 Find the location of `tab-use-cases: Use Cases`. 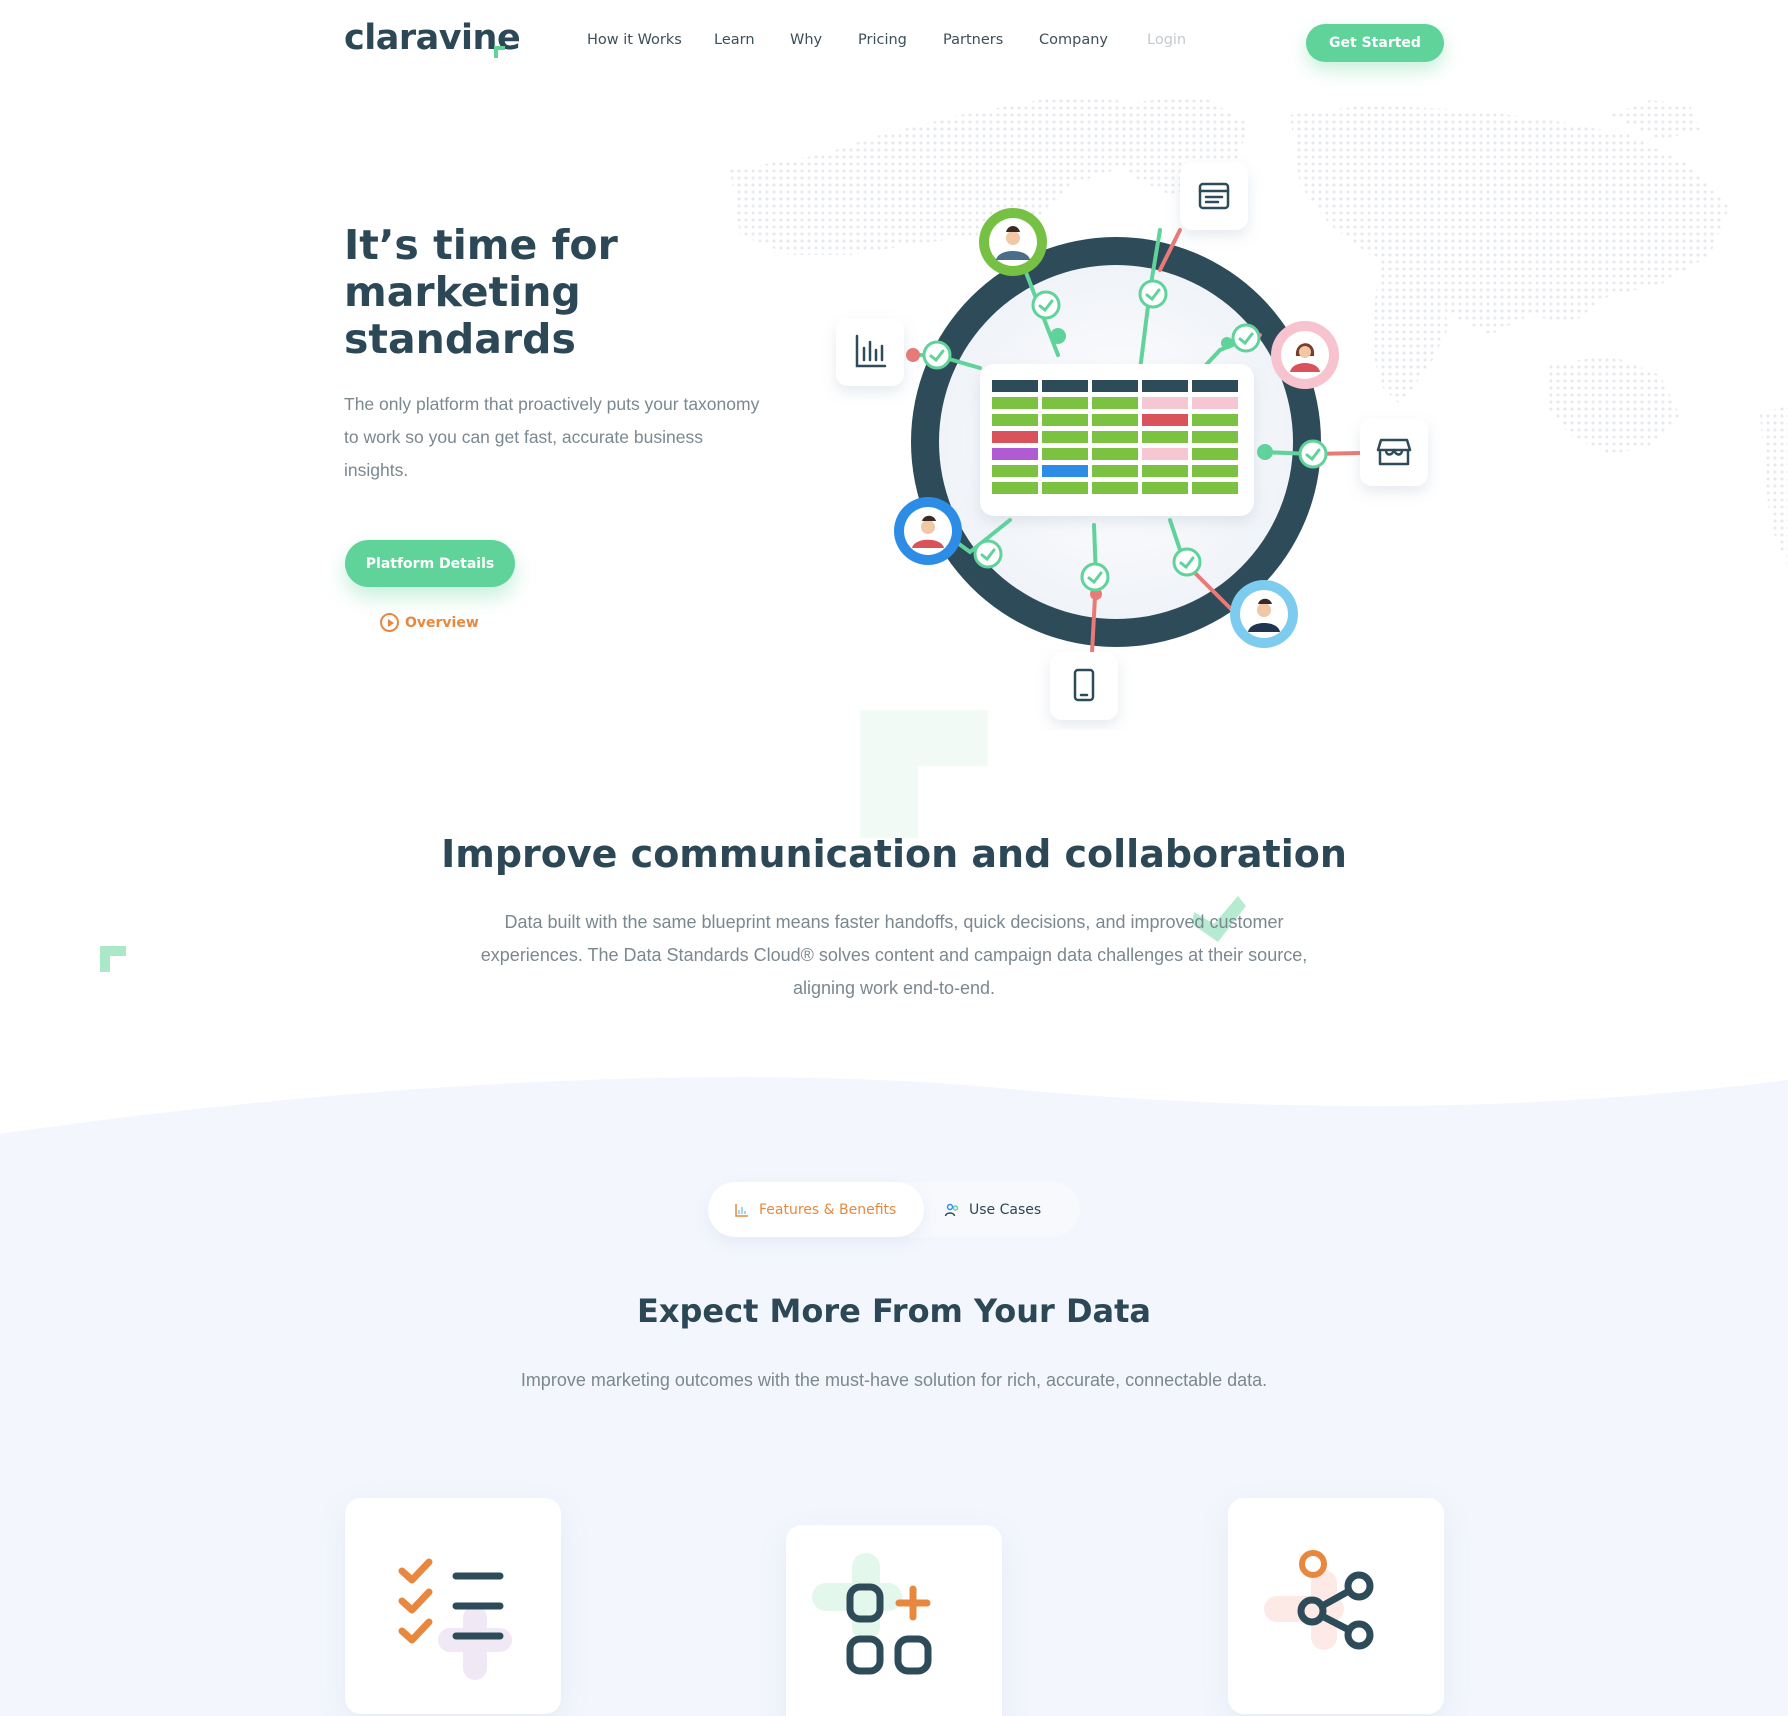

tab-use-cases: Use Cases is located at coordinates (1005, 1209).